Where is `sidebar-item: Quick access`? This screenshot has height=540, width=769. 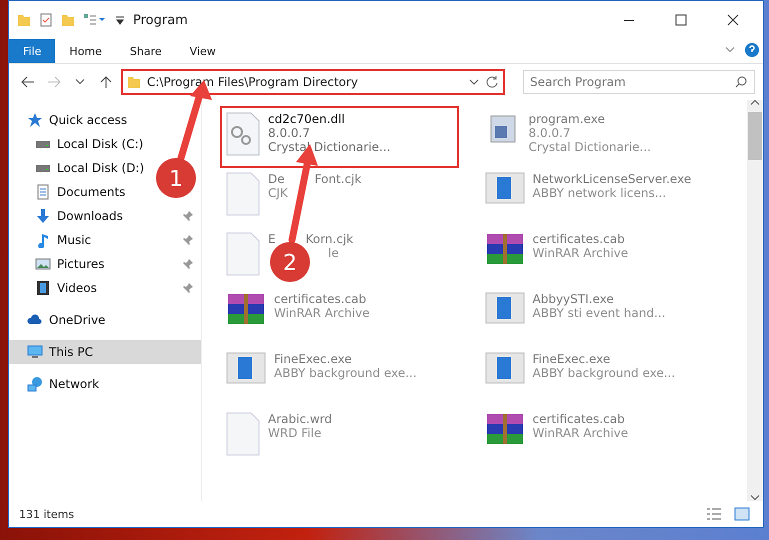 sidebar-item: Quick access is located at coordinates (72, 120).